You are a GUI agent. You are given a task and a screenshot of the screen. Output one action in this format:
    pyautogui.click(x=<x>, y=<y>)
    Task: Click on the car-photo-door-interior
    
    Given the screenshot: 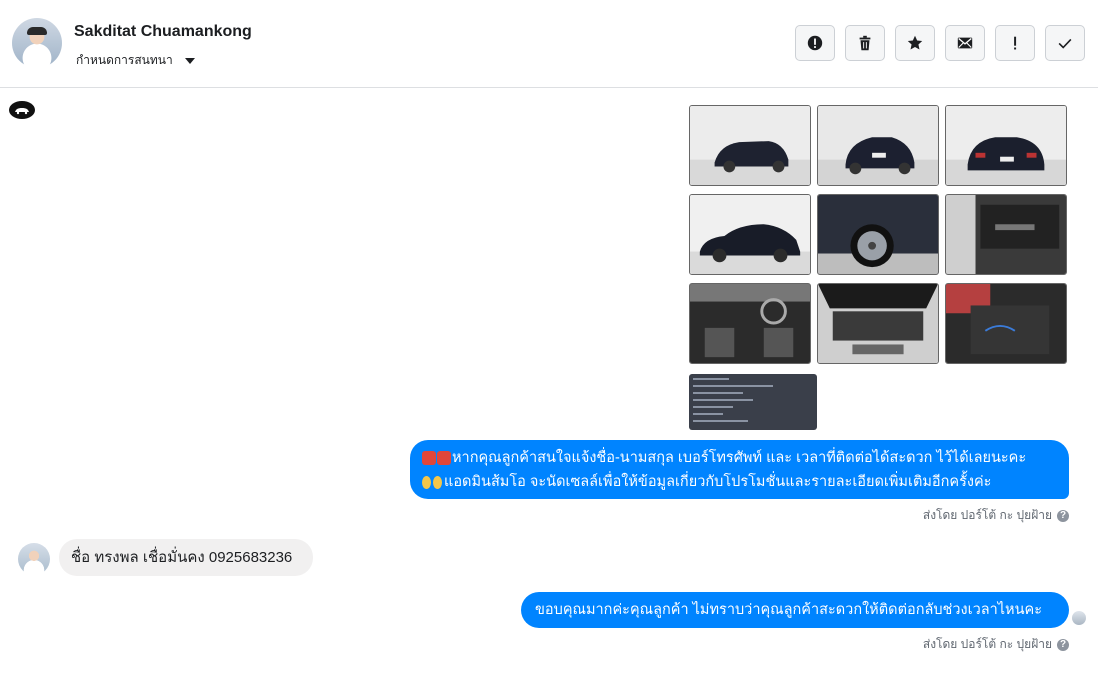 What is the action you would take?
    pyautogui.click(x=1006, y=234)
    